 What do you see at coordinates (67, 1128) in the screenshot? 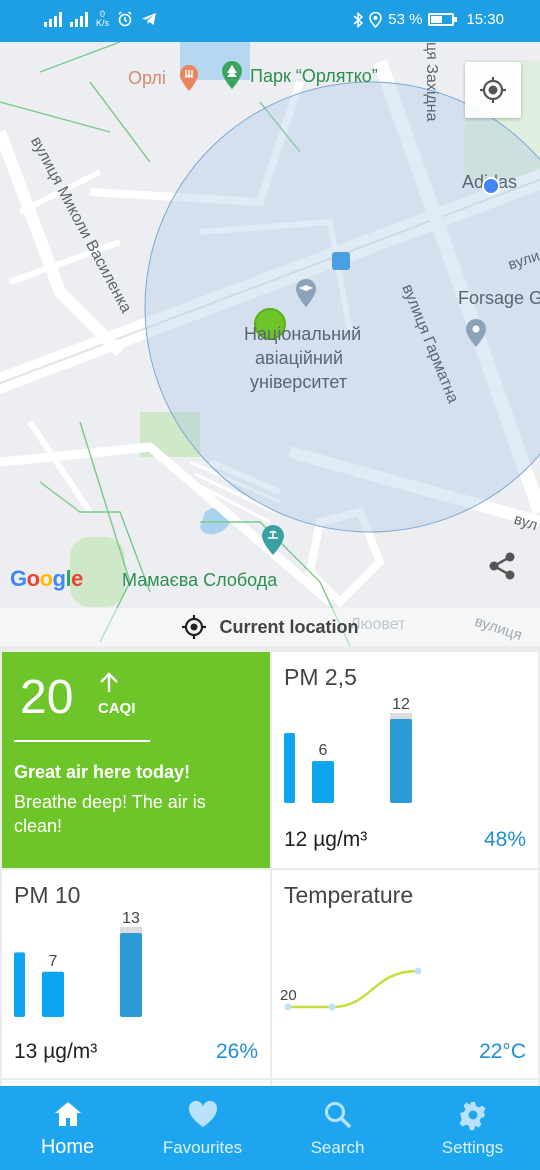
I see `nav-home: Home` at bounding box center [67, 1128].